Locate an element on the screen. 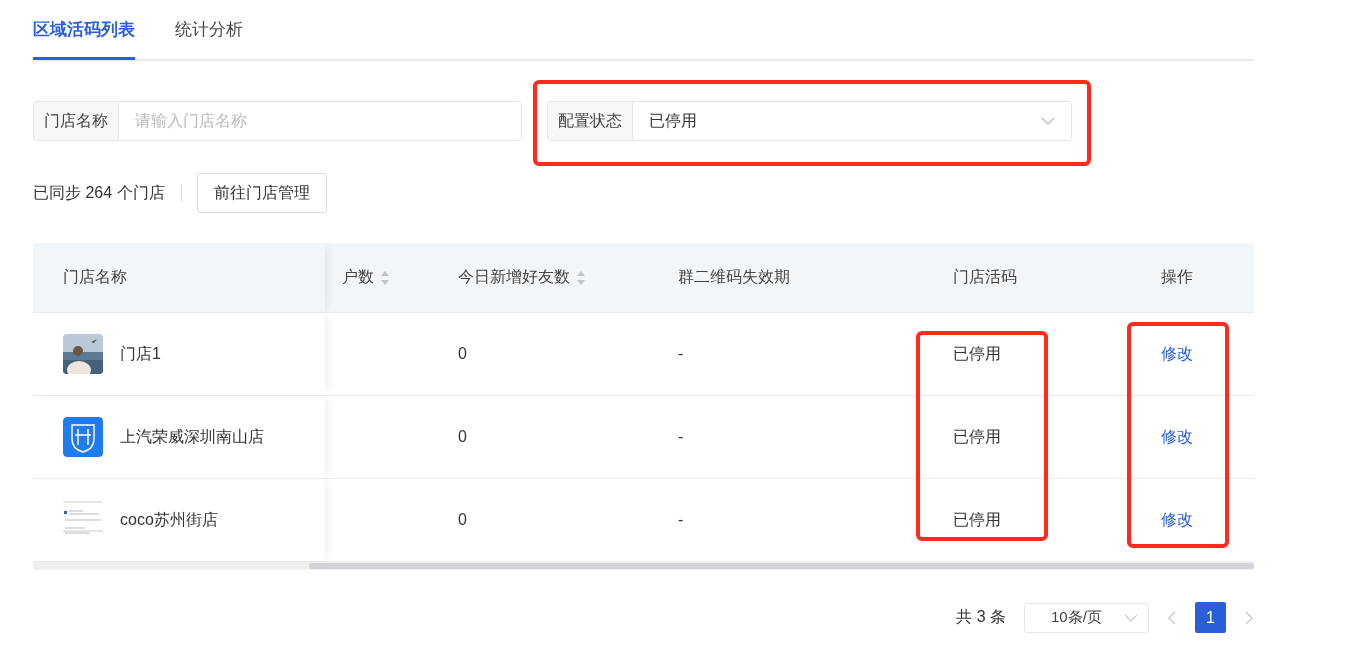 This screenshot has height=668, width=1360. column-header: 群二维码失效期 is located at coordinates (734, 277).